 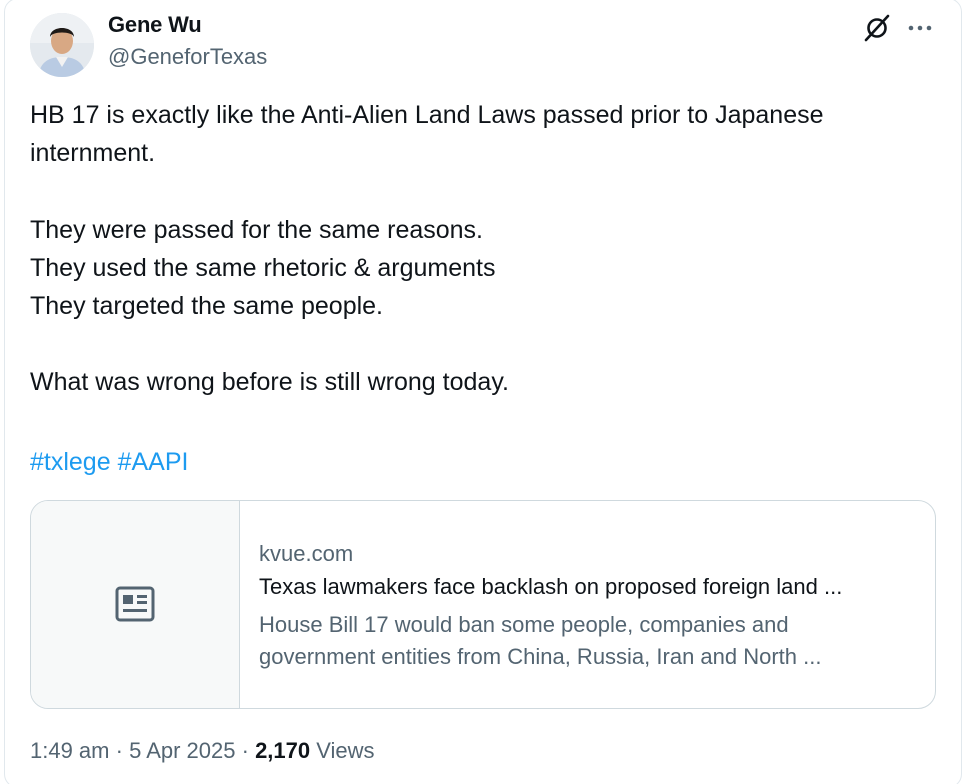 I want to click on grok-icon, so click(x=877, y=28).